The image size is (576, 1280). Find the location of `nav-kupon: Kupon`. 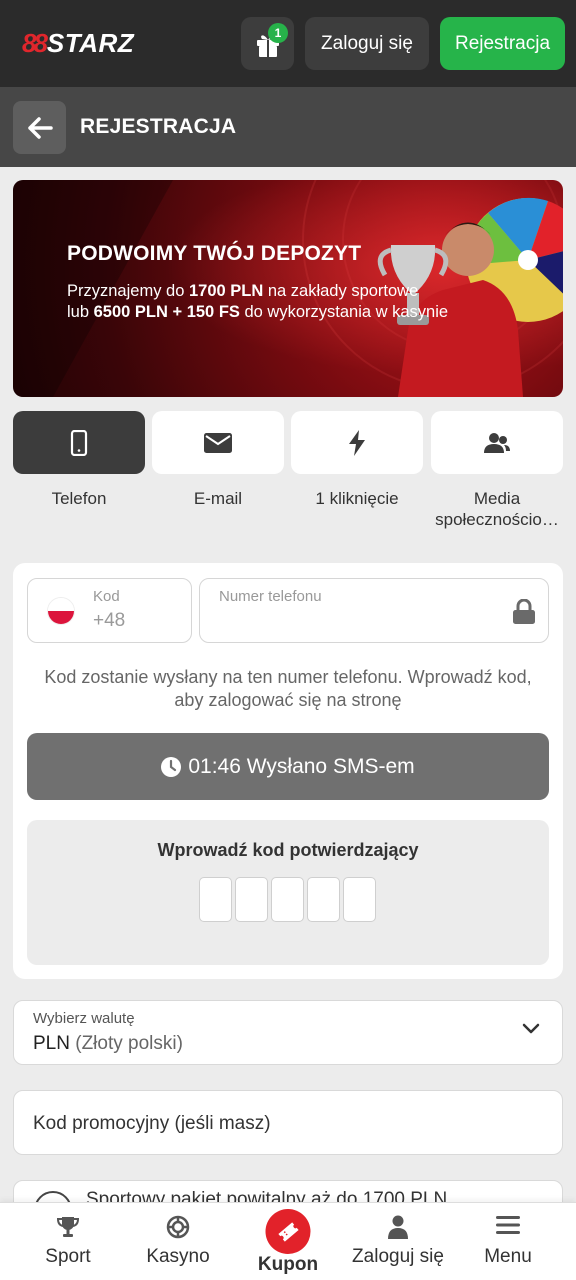

nav-kupon: Kupon is located at coordinates (288, 1241).